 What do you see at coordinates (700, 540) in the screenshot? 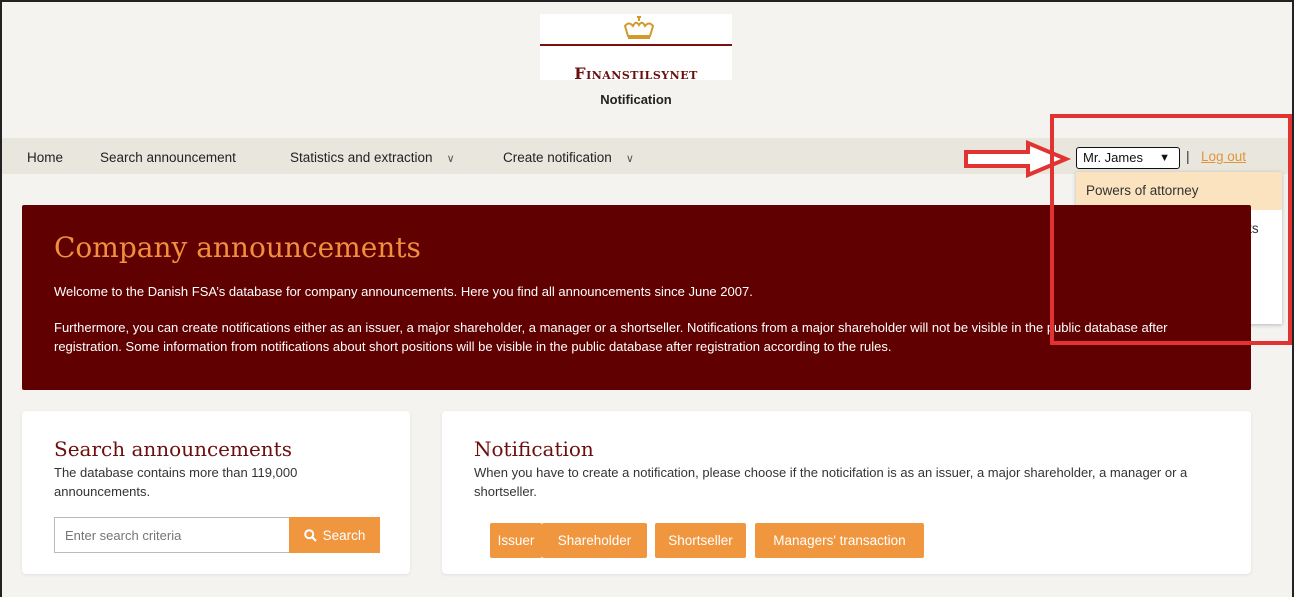
I see `shortseller-button: Shortseller` at bounding box center [700, 540].